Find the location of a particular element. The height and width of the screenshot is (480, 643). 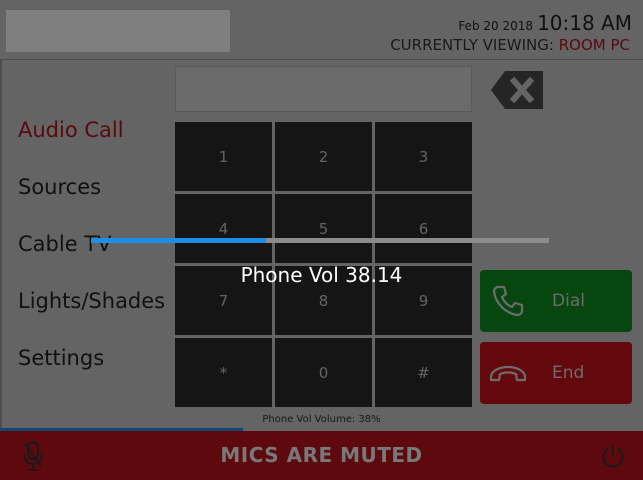

phone-volume-label: Phone Vol 38.14 is located at coordinates (321, 275).